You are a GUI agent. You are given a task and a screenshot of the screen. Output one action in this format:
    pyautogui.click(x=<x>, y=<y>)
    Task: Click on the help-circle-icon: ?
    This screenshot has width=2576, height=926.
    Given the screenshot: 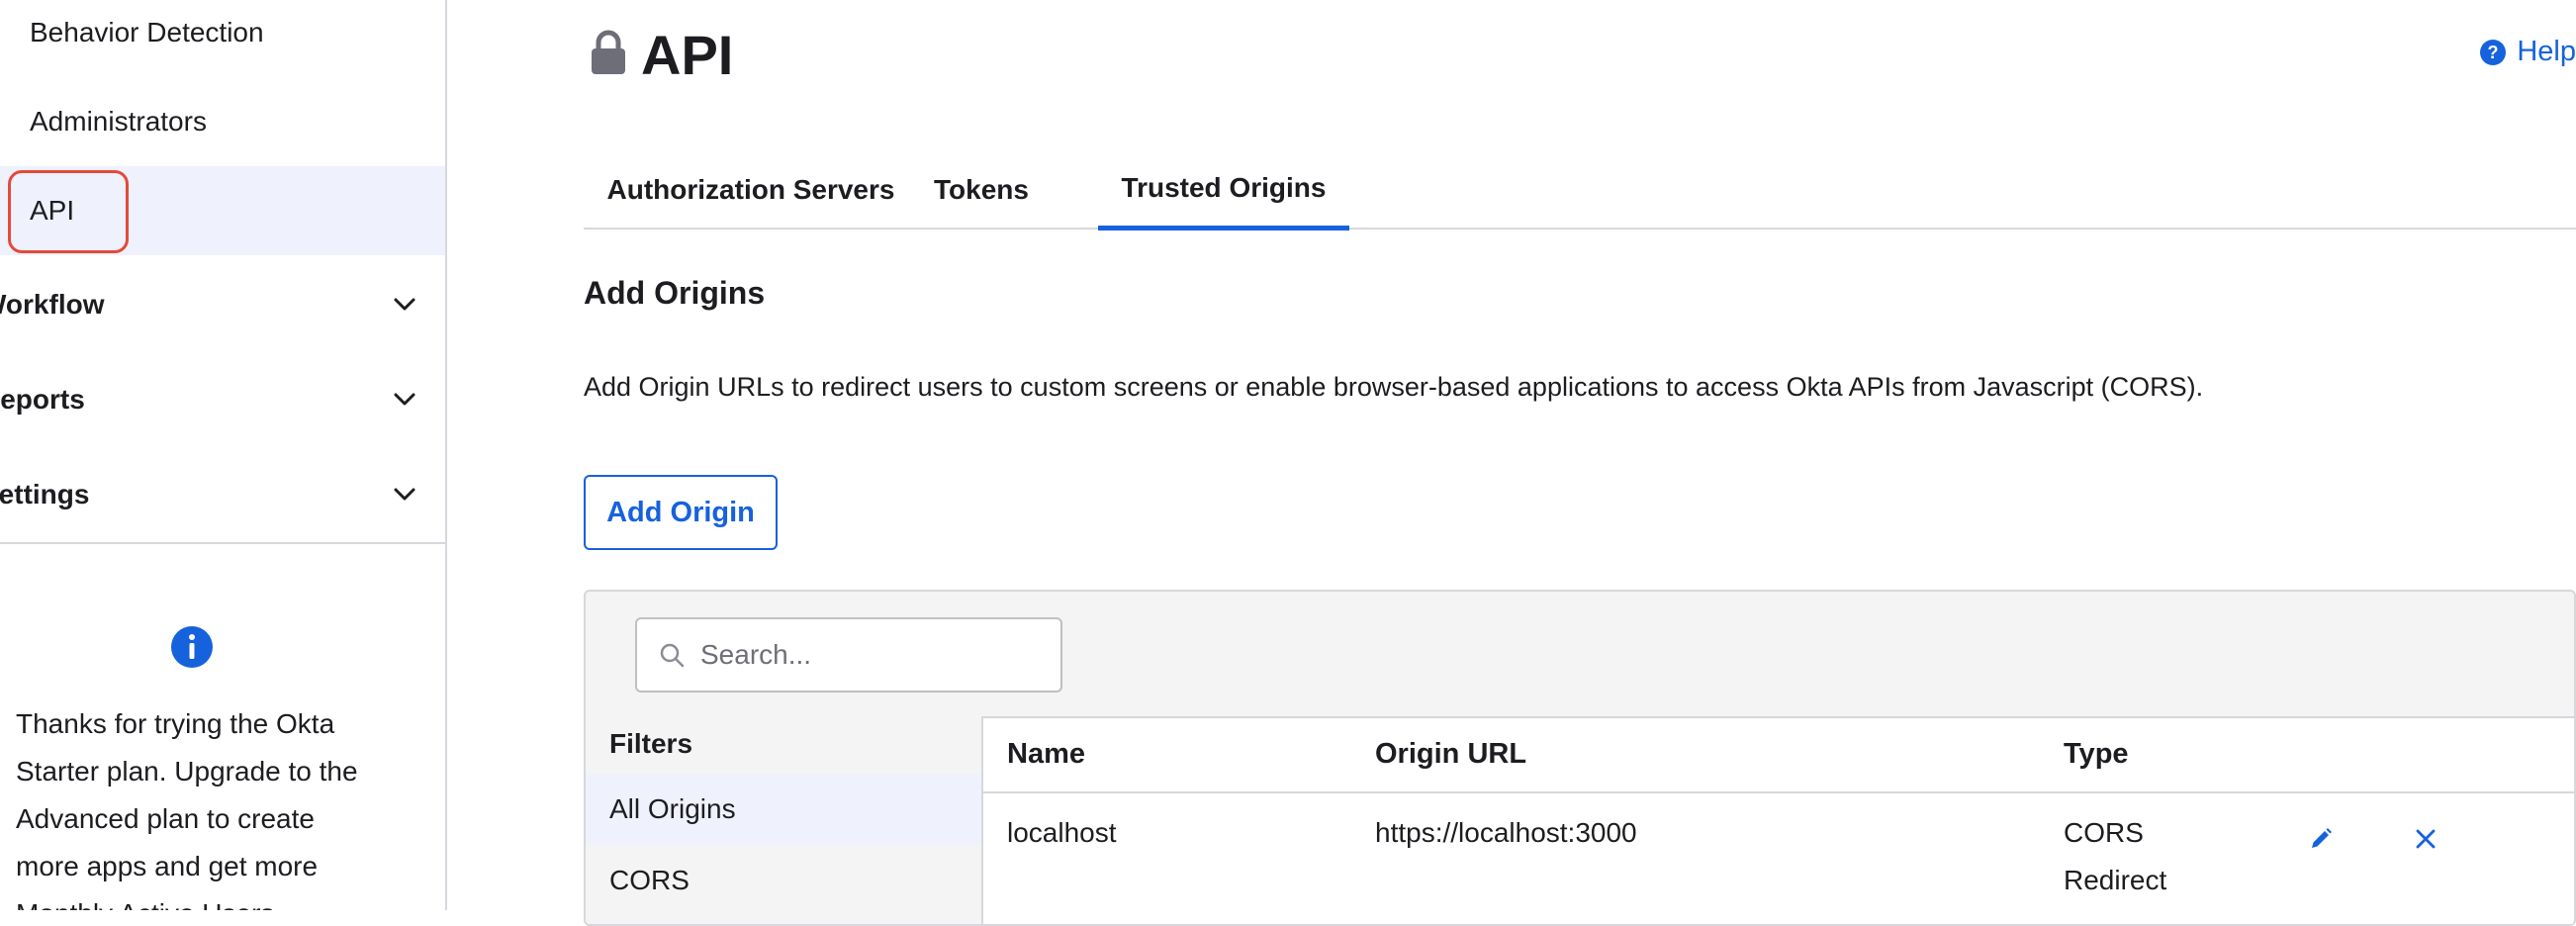 What is the action you would take?
    pyautogui.click(x=2494, y=52)
    